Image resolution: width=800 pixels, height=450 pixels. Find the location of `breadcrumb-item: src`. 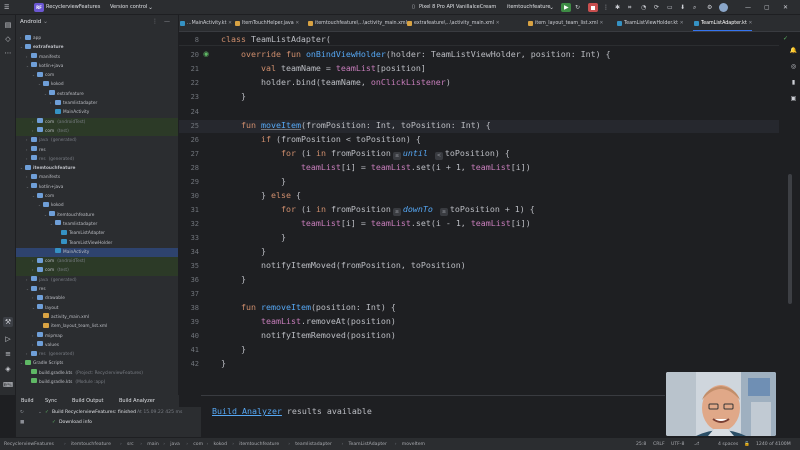

breadcrumb-item: src is located at coordinates (130, 444).